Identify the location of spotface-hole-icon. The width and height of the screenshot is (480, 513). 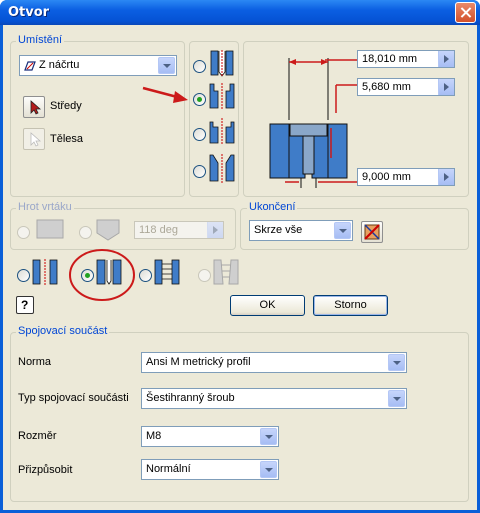
(222, 133).